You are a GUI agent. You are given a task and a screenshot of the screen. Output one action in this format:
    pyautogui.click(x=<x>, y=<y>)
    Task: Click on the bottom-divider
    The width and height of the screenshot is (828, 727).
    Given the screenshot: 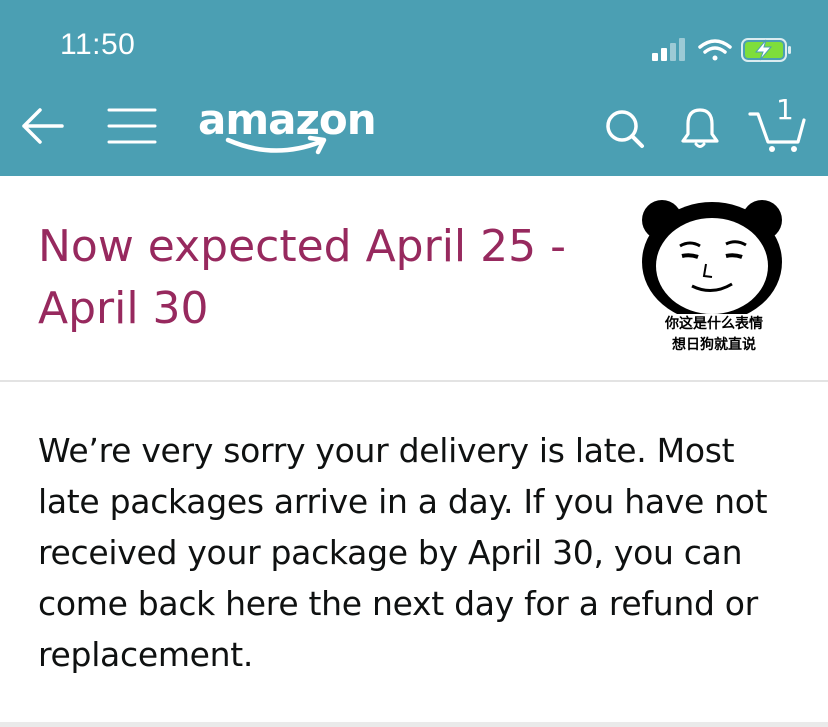 What is the action you would take?
    pyautogui.click(x=414, y=724)
    